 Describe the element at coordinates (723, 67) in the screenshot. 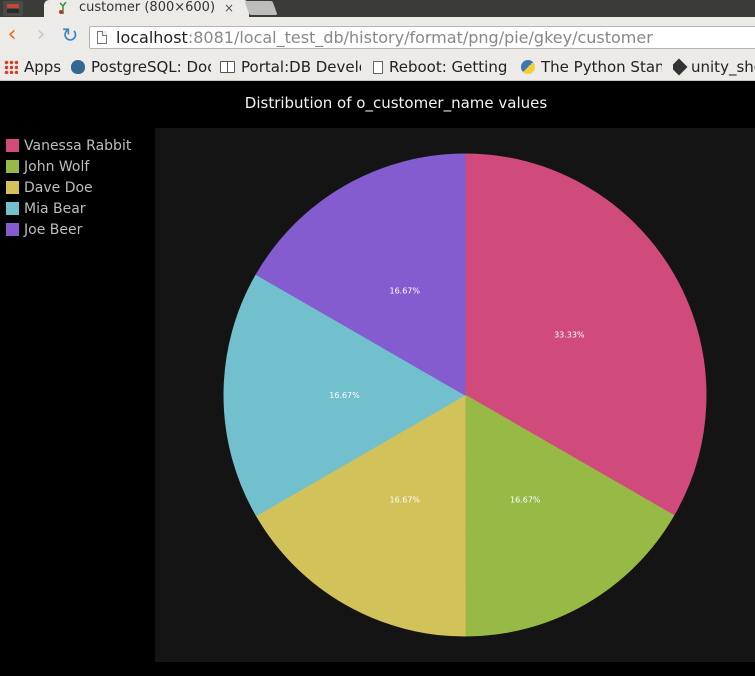

I see `bookmark-label: unity_sho` at that location.